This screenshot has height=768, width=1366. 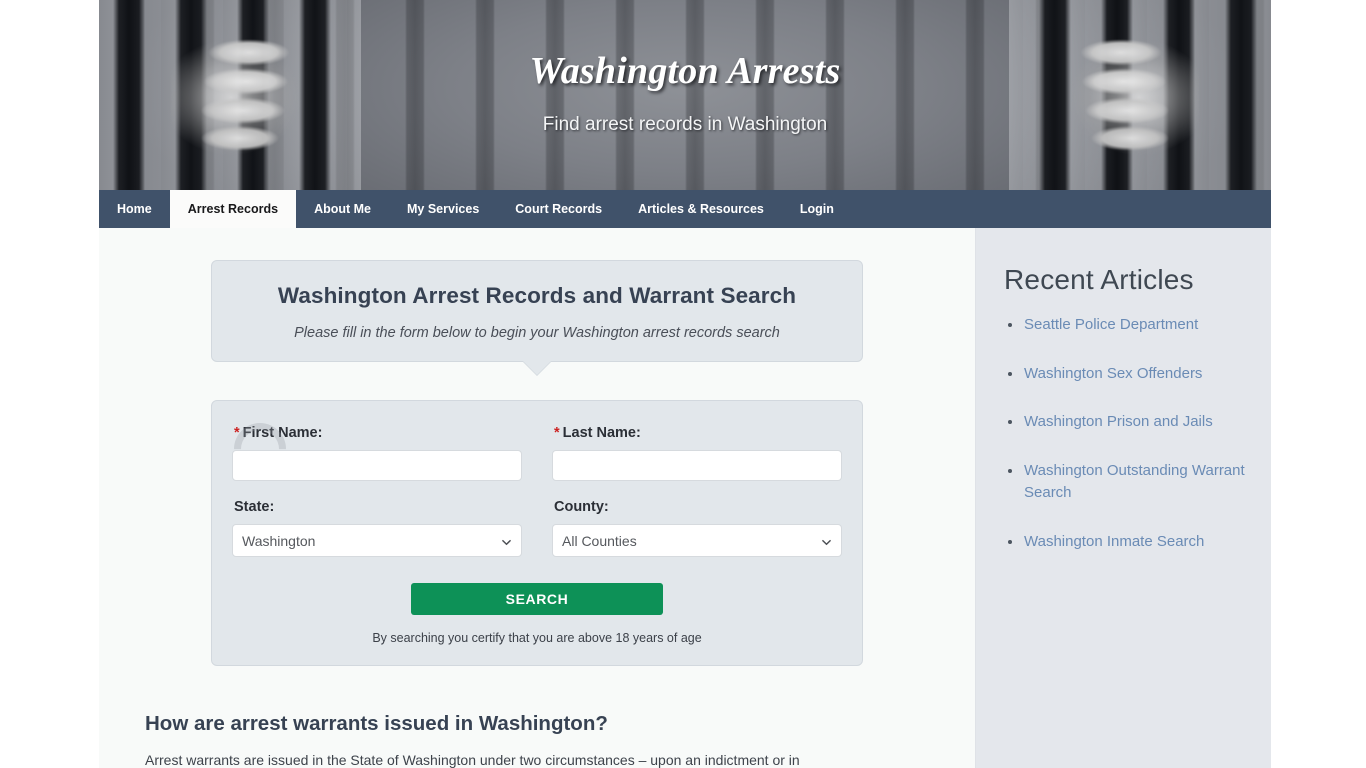 What do you see at coordinates (698, 433) in the screenshot?
I see `last-name-label: * Last Name:` at bounding box center [698, 433].